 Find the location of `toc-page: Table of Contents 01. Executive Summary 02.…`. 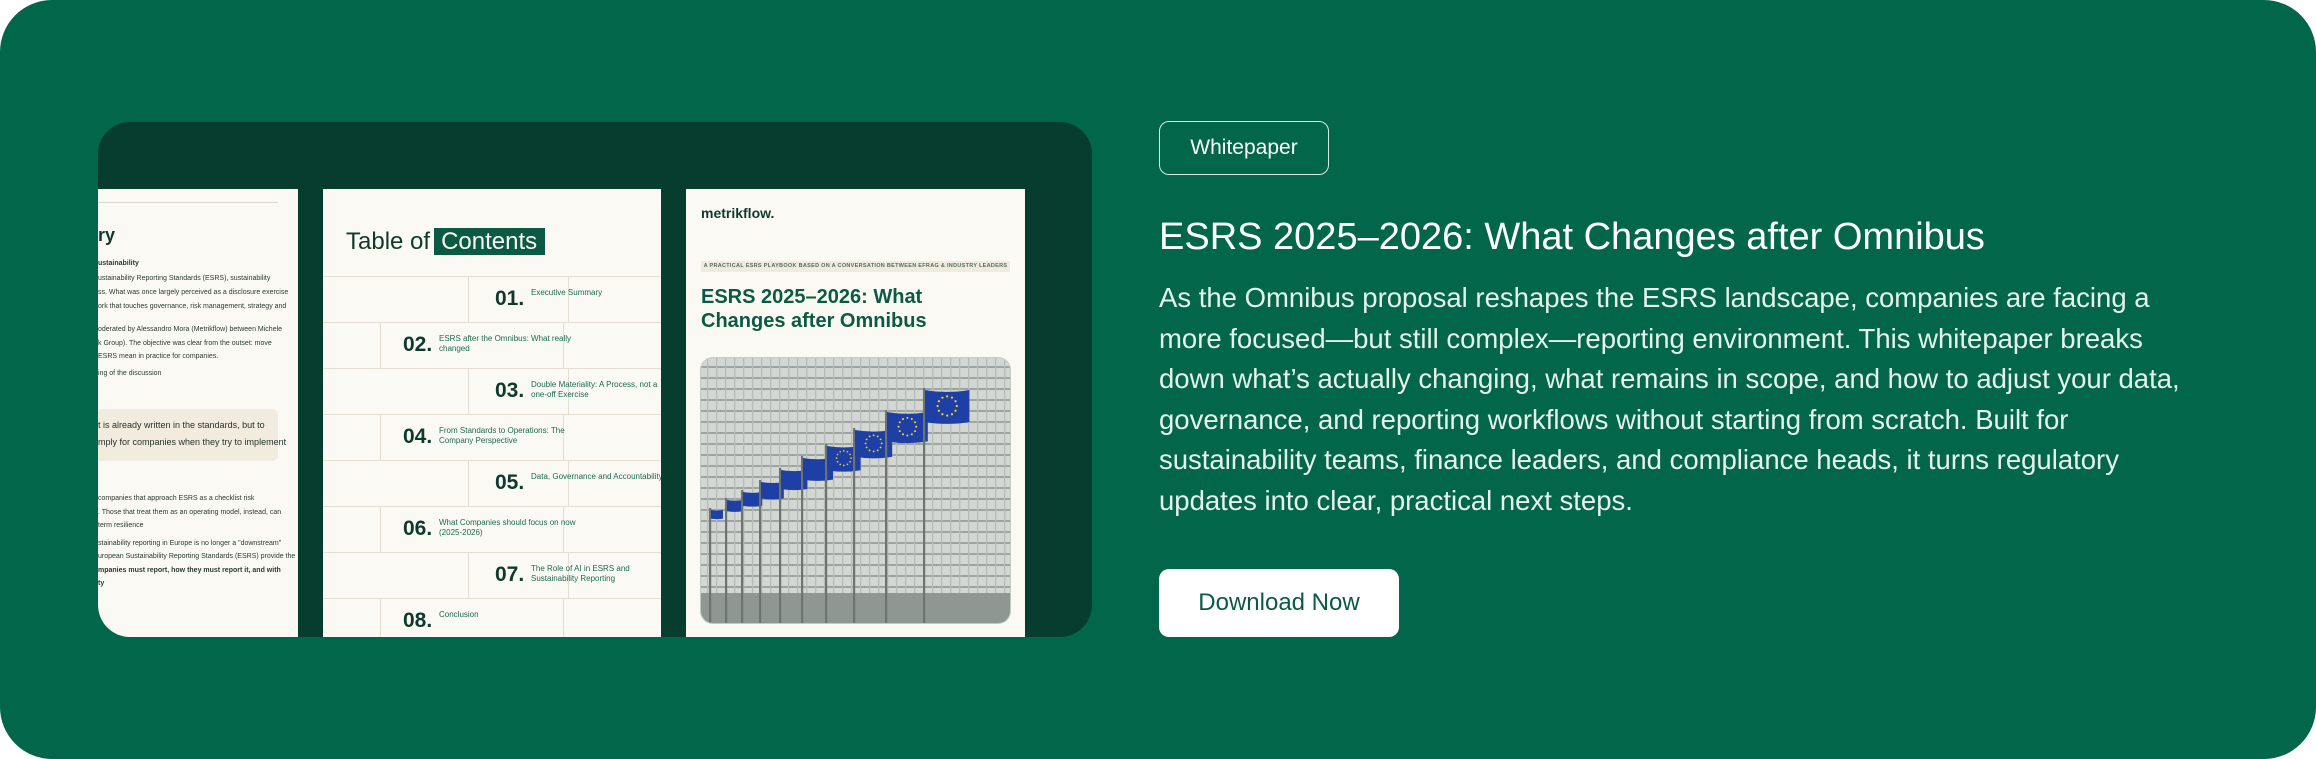

toc-page: Table of Contents 01. Executive Summary 02.… is located at coordinates (492, 413).